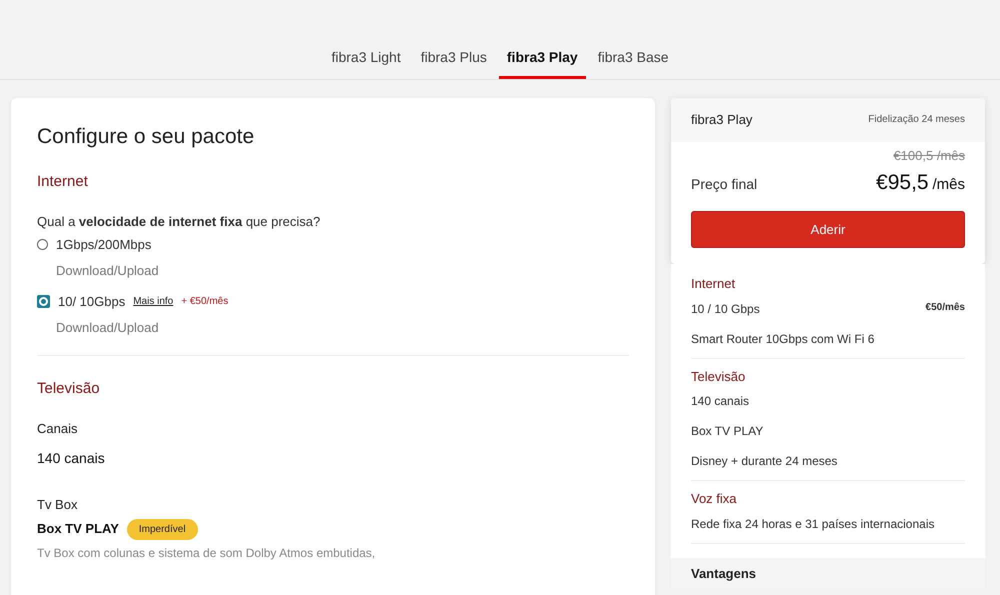 This screenshot has width=1000, height=595. What do you see at coordinates (828, 572) in the screenshot?
I see `advantages-heading: Vantagens` at bounding box center [828, 572].